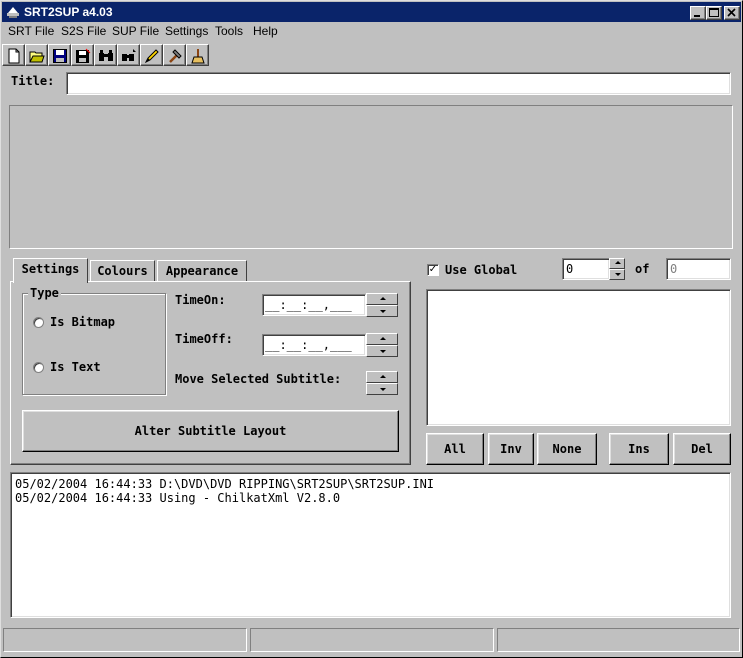 This screenshot has width=743, height=658. Describe the element at coordinates (105, 55) in the screenshot. I see `binoculars-icon` at that location.